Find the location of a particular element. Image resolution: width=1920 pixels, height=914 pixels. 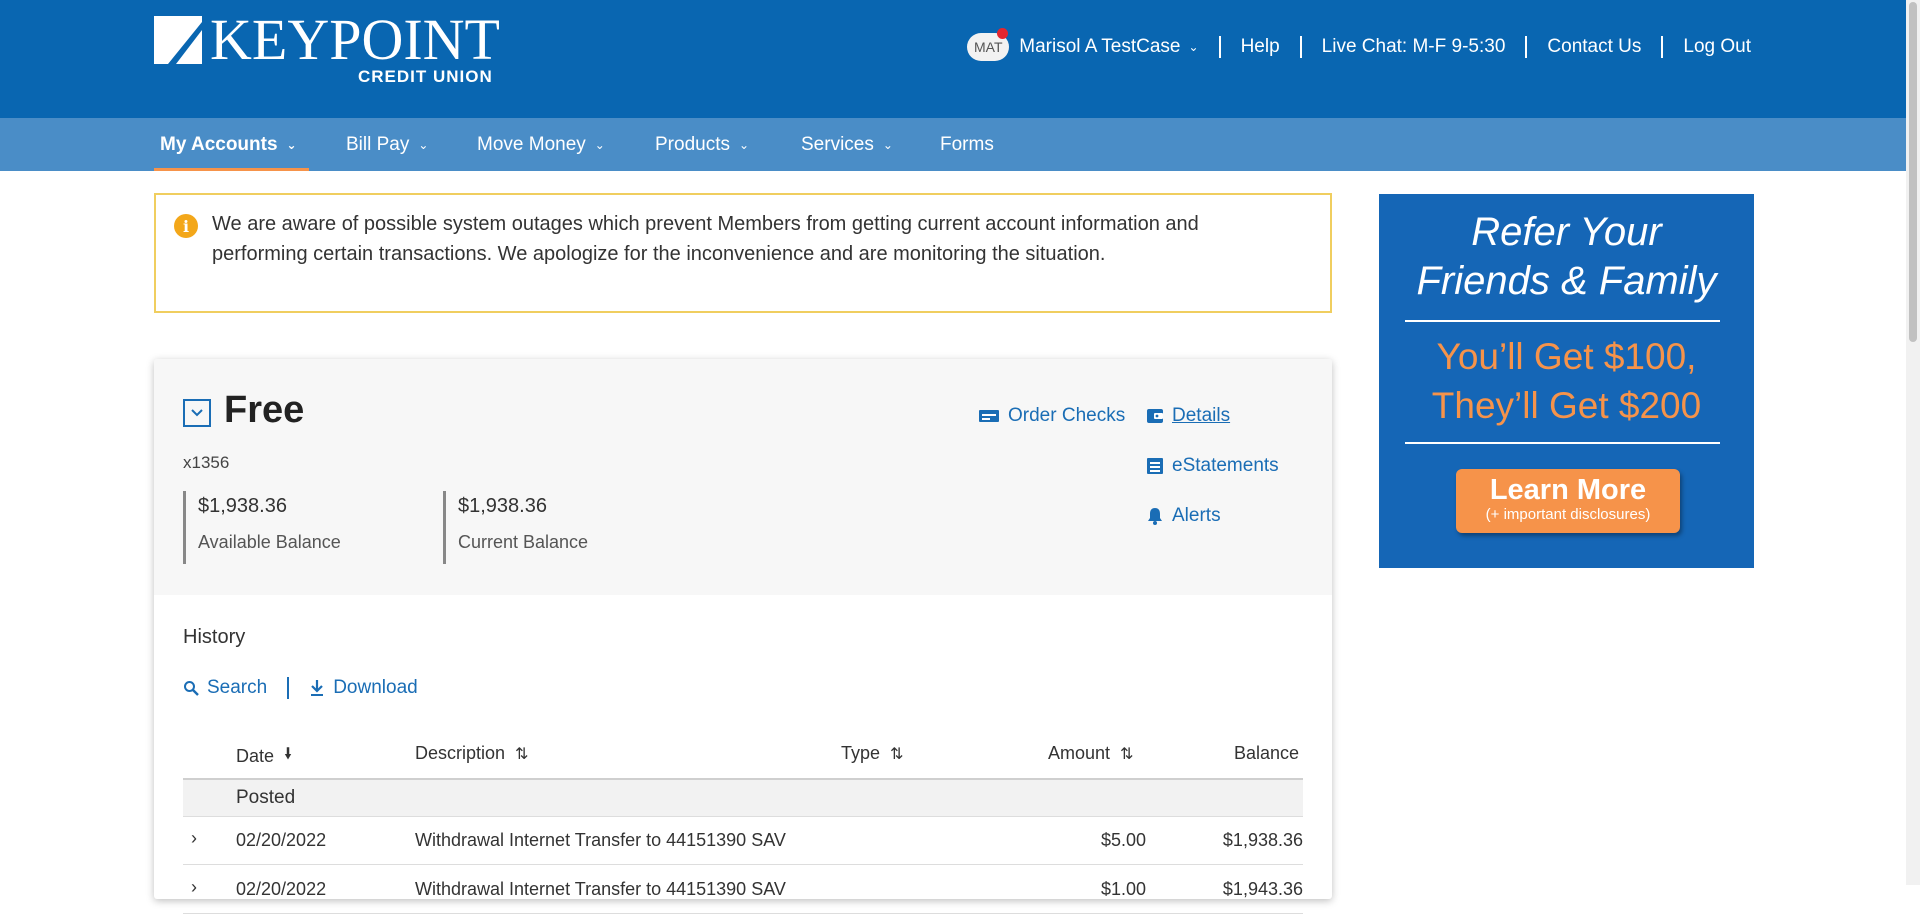

col-label: Description is located at coordinates (460, 753).